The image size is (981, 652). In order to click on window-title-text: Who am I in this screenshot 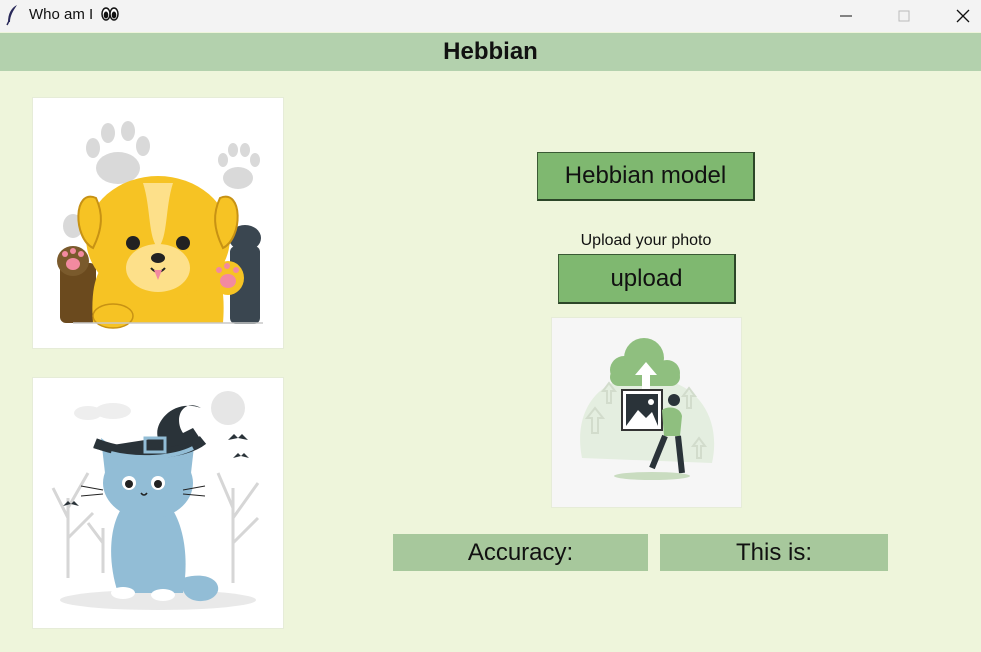, I will do `click(61, 14)`.